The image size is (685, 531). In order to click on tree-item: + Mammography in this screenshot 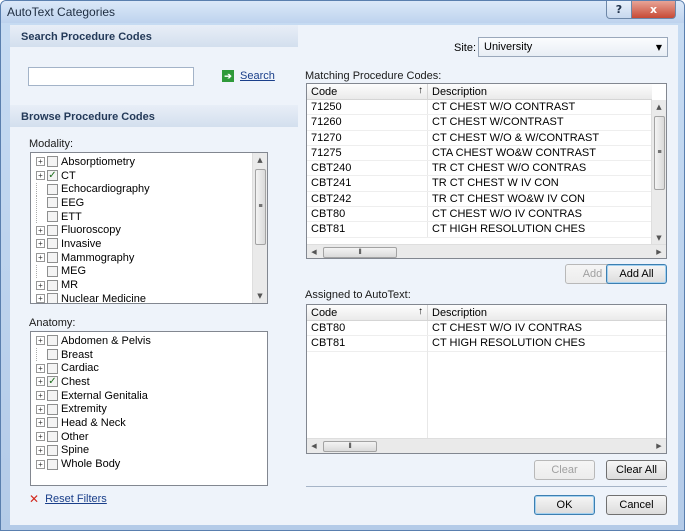, I will do `click(149, 258)`.